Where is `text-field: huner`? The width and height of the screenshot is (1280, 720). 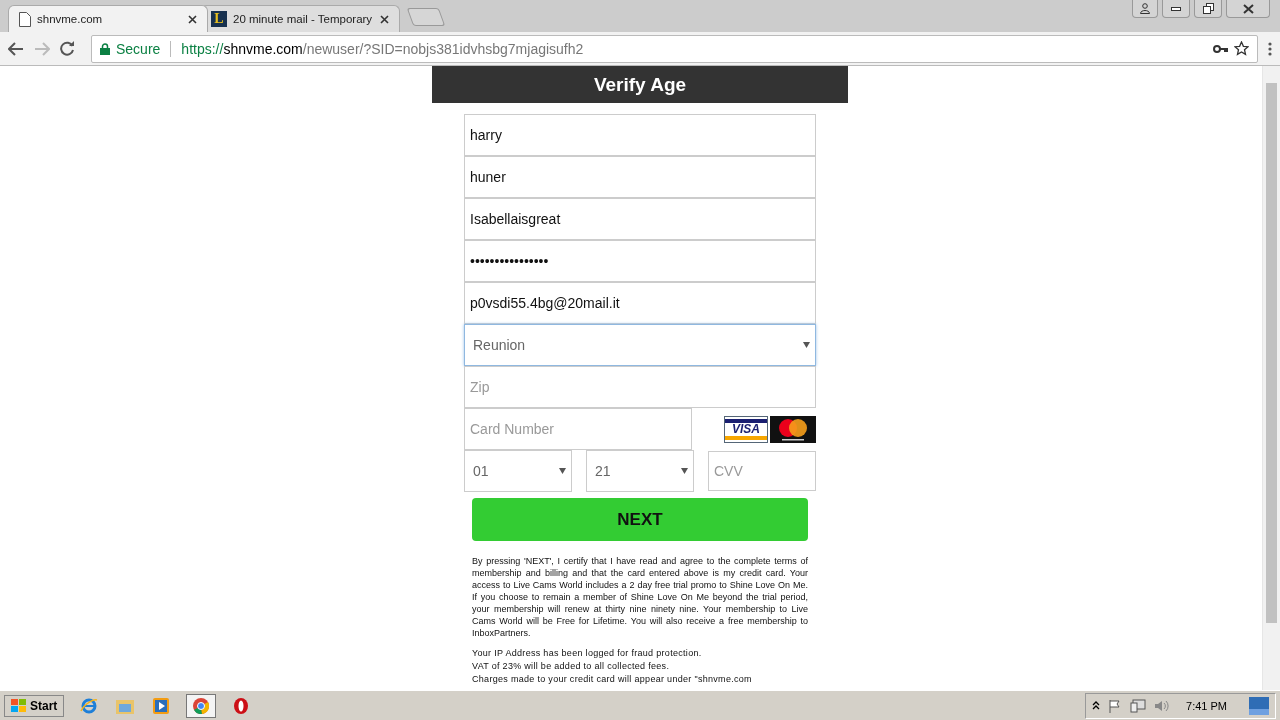
text-field: huner is located at coordinates (640, 177).